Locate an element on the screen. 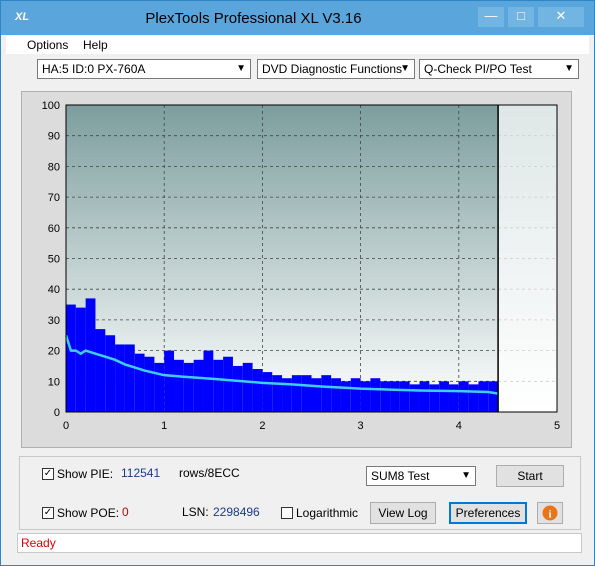  function-select: DVD Diagnostic Functions ▼ is located at coordinates (336, 69).